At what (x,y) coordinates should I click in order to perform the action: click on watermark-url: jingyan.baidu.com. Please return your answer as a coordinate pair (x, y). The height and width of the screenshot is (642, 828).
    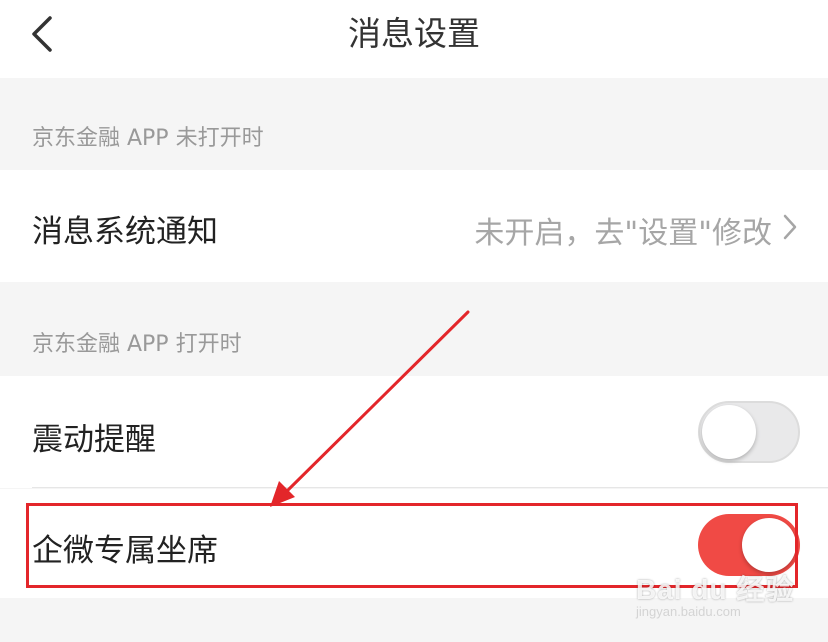
    Looking at the image, I should click on (688, 611).